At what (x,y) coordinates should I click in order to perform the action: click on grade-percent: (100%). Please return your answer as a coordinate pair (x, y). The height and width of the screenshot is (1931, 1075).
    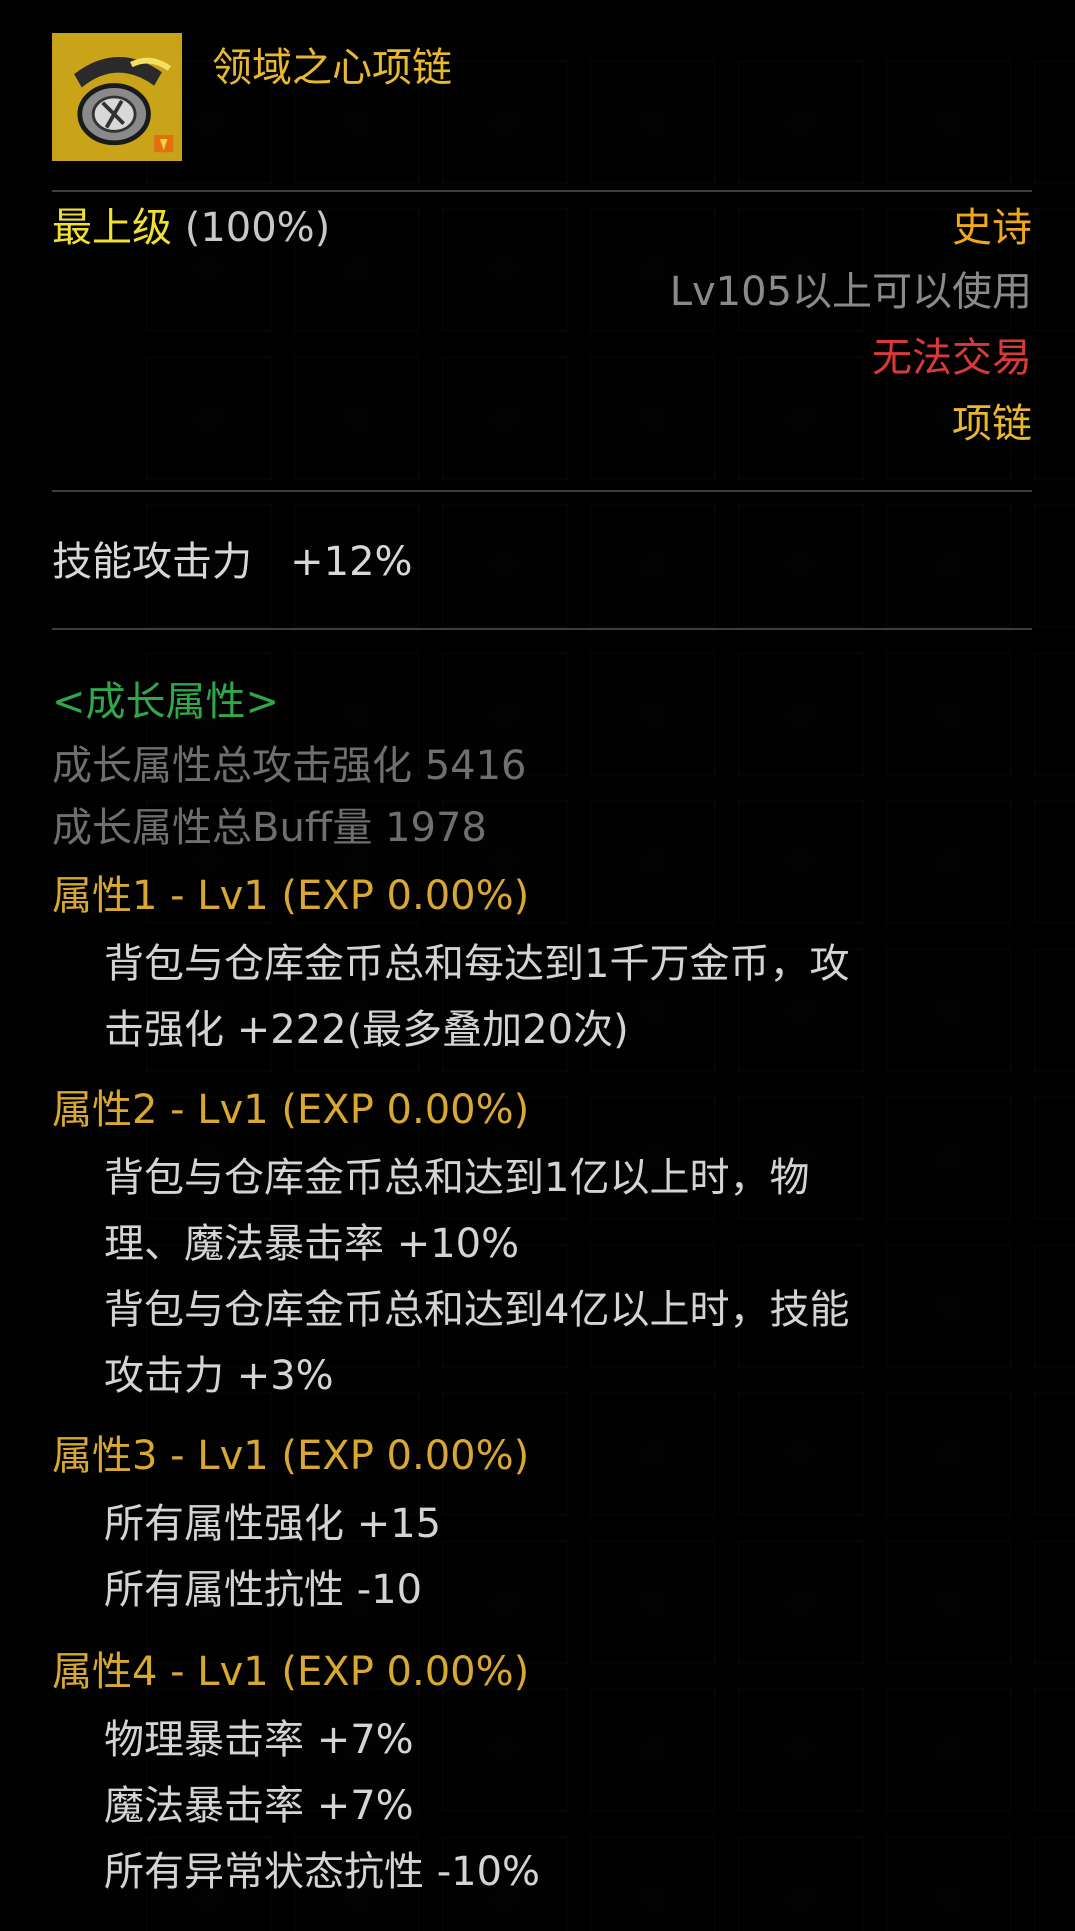
    Looking at the image, I should click on (257, 228).